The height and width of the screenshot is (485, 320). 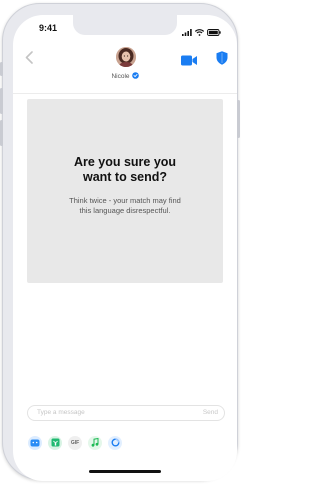 I want to click on shield-icon, so click(x=222, y=60).